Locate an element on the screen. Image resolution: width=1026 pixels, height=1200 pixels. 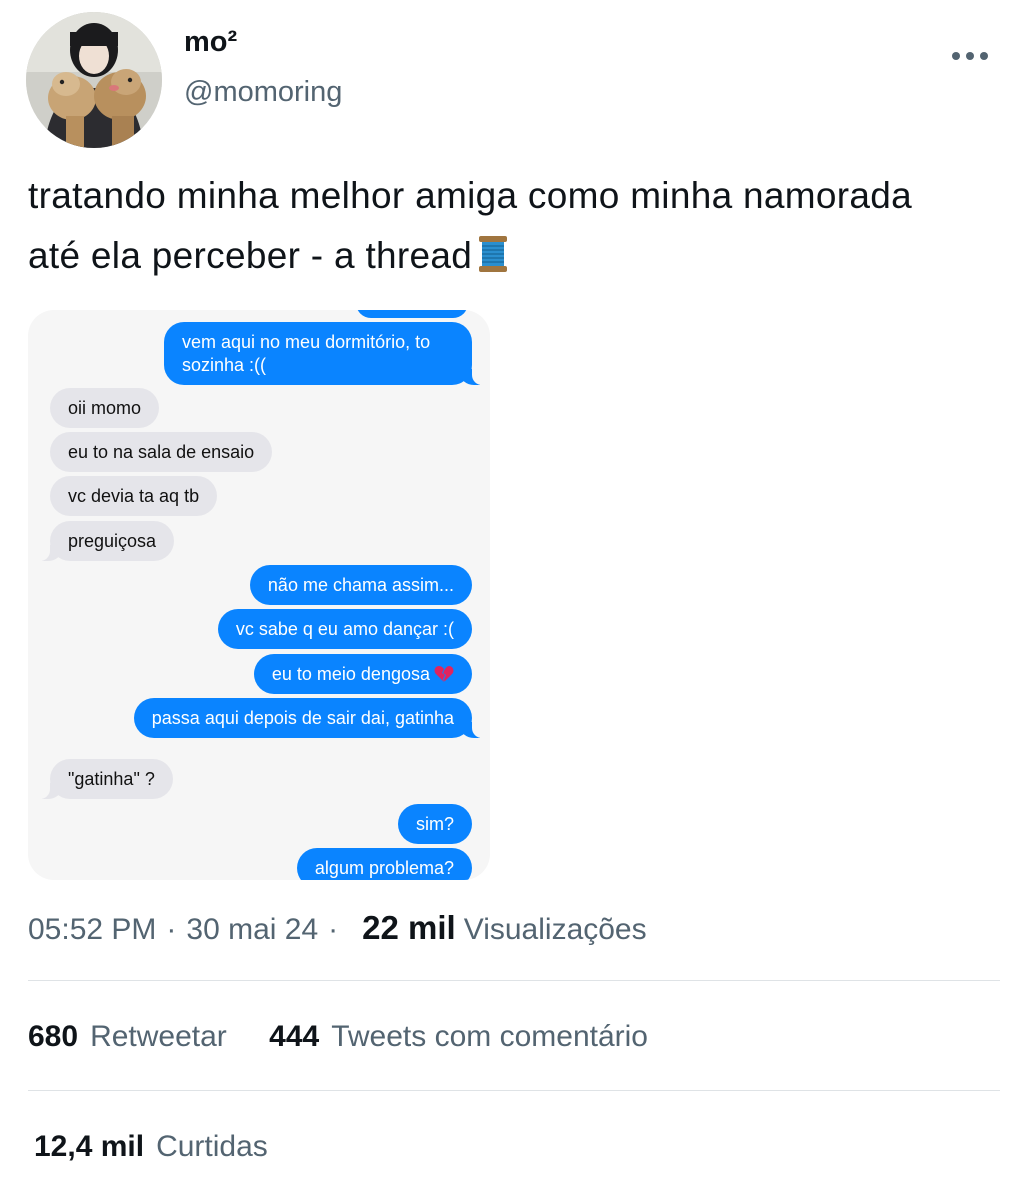
chat-bubble-text: eu to meio dengosa is located at coordinates (350, 674).